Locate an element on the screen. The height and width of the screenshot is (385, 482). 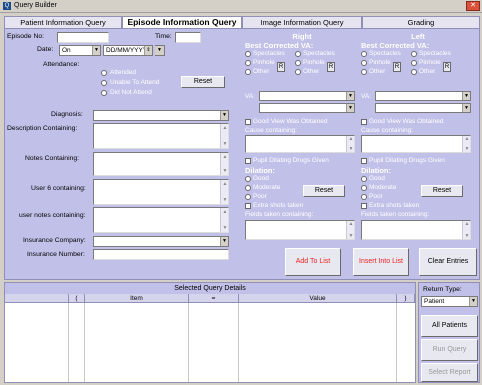
left-dilation-moderate-radio is located at coordinates (364, 188).